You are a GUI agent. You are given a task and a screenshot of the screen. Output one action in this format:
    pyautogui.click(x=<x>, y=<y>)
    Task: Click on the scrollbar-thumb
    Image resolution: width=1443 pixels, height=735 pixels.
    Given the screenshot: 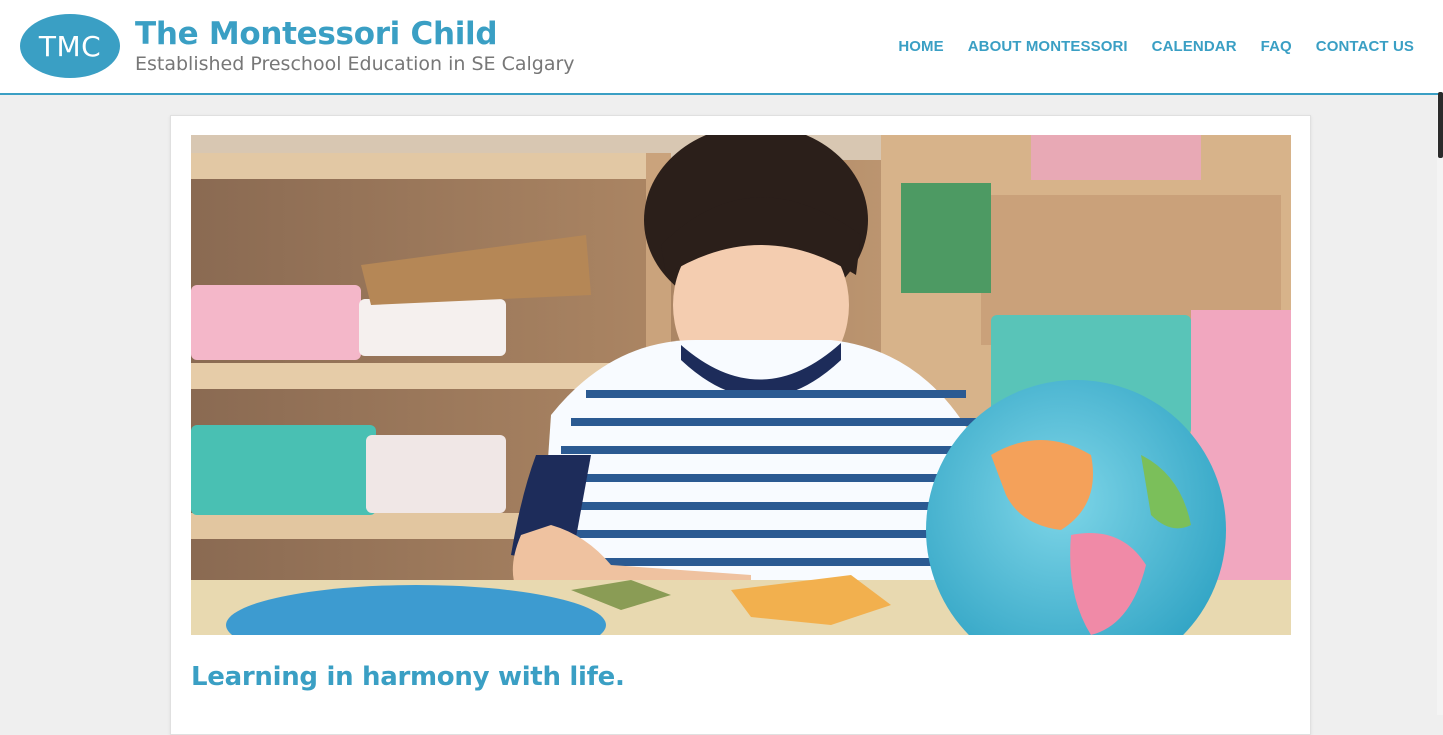 What is the action you would take?
    pyautogui.click(x=1440, y=125)
    